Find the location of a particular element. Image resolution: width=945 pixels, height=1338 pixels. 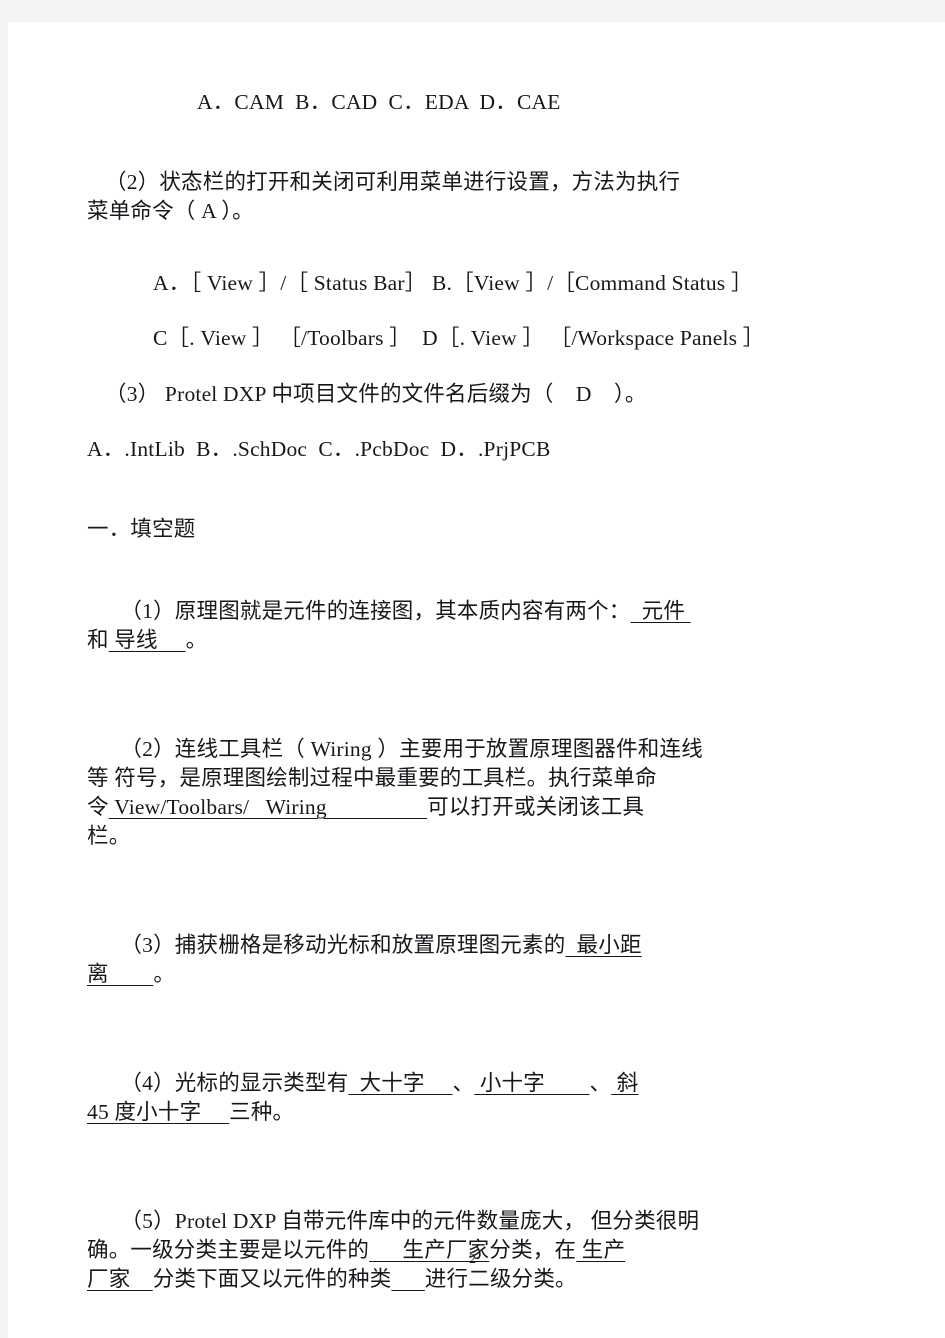

fill-item-4-blank-1: 大十字 is located at coordinates (400, 1083).